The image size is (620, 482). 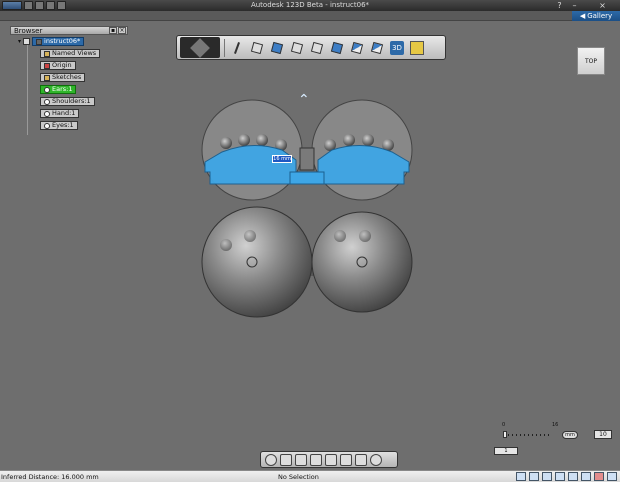 What do you see at coordinates (534, 476) in the screenshot?
I see `snap-icon` at bounding box center [534, 476].